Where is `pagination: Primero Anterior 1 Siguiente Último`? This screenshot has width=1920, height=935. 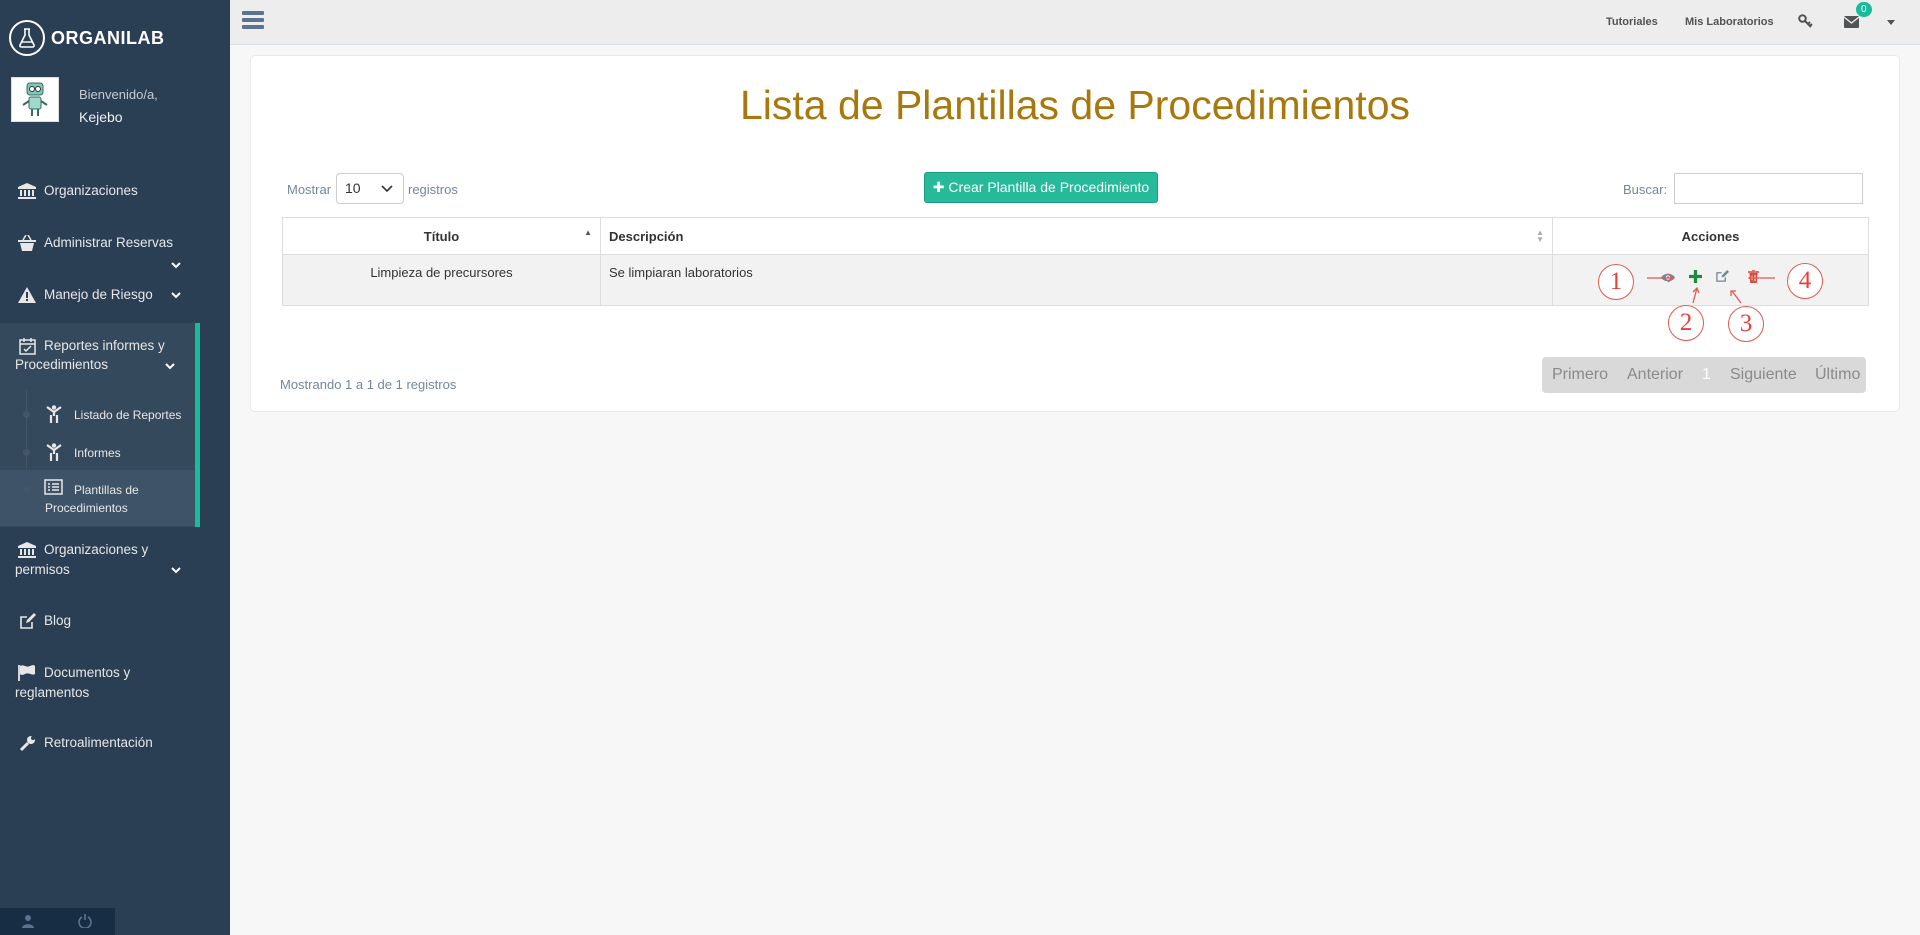
pagination: Primero Anterior 1 Siguiente Último is located at coordinates (1704, 375).